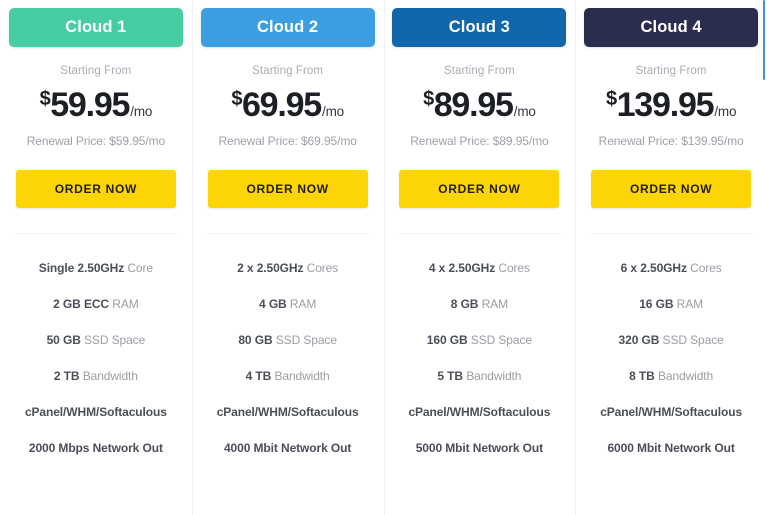  Describe the element at coordinates (656, 304) in the screenshot. I see `feature-value: 16 GB` at that location.